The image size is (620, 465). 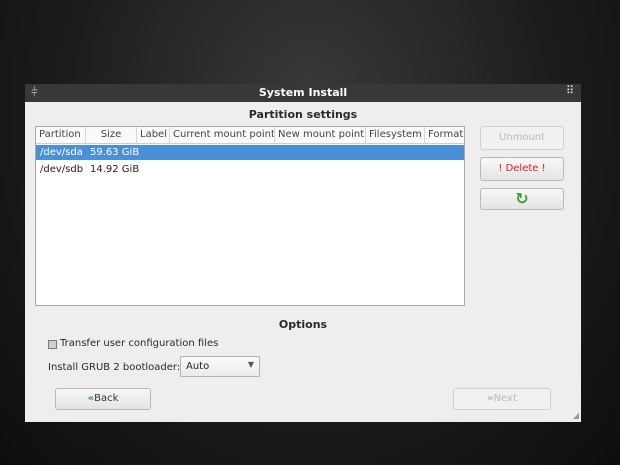 I want to click on delete-button: ! Delete !, so click(x=522, y=169).